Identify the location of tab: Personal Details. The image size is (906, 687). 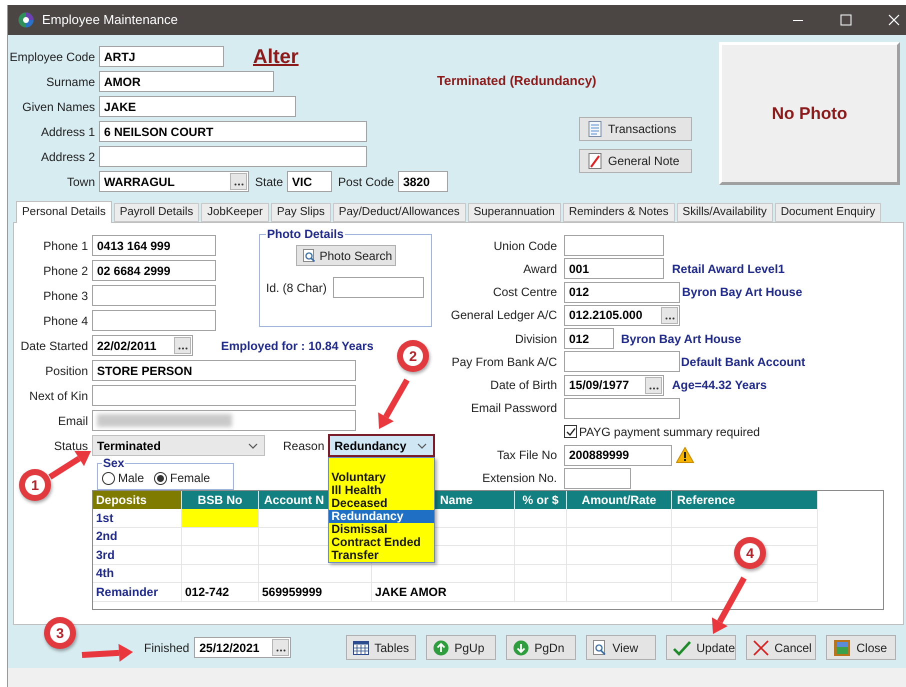
(64, 212).